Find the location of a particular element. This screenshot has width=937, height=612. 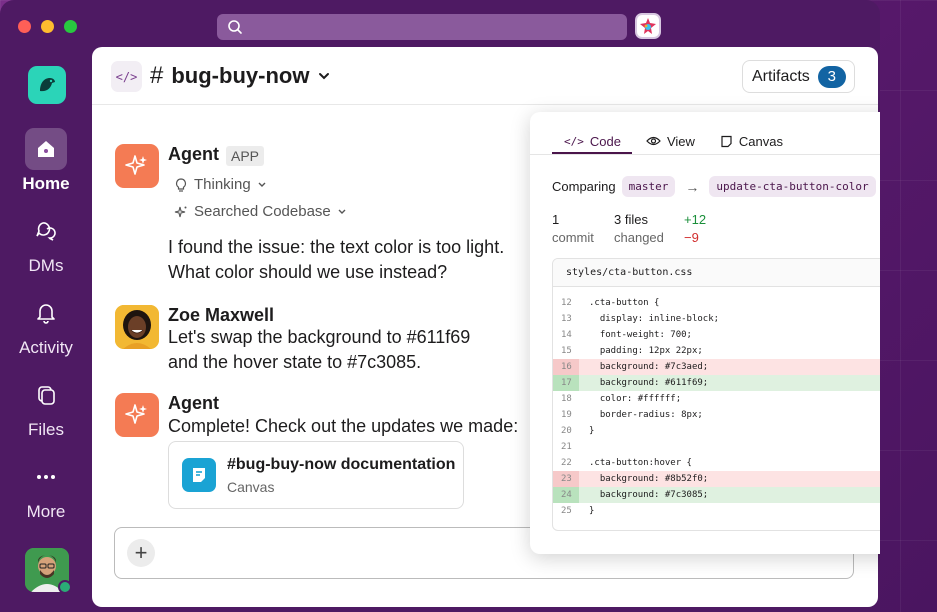

zoe-avatar is located at coordinates (137, 327).